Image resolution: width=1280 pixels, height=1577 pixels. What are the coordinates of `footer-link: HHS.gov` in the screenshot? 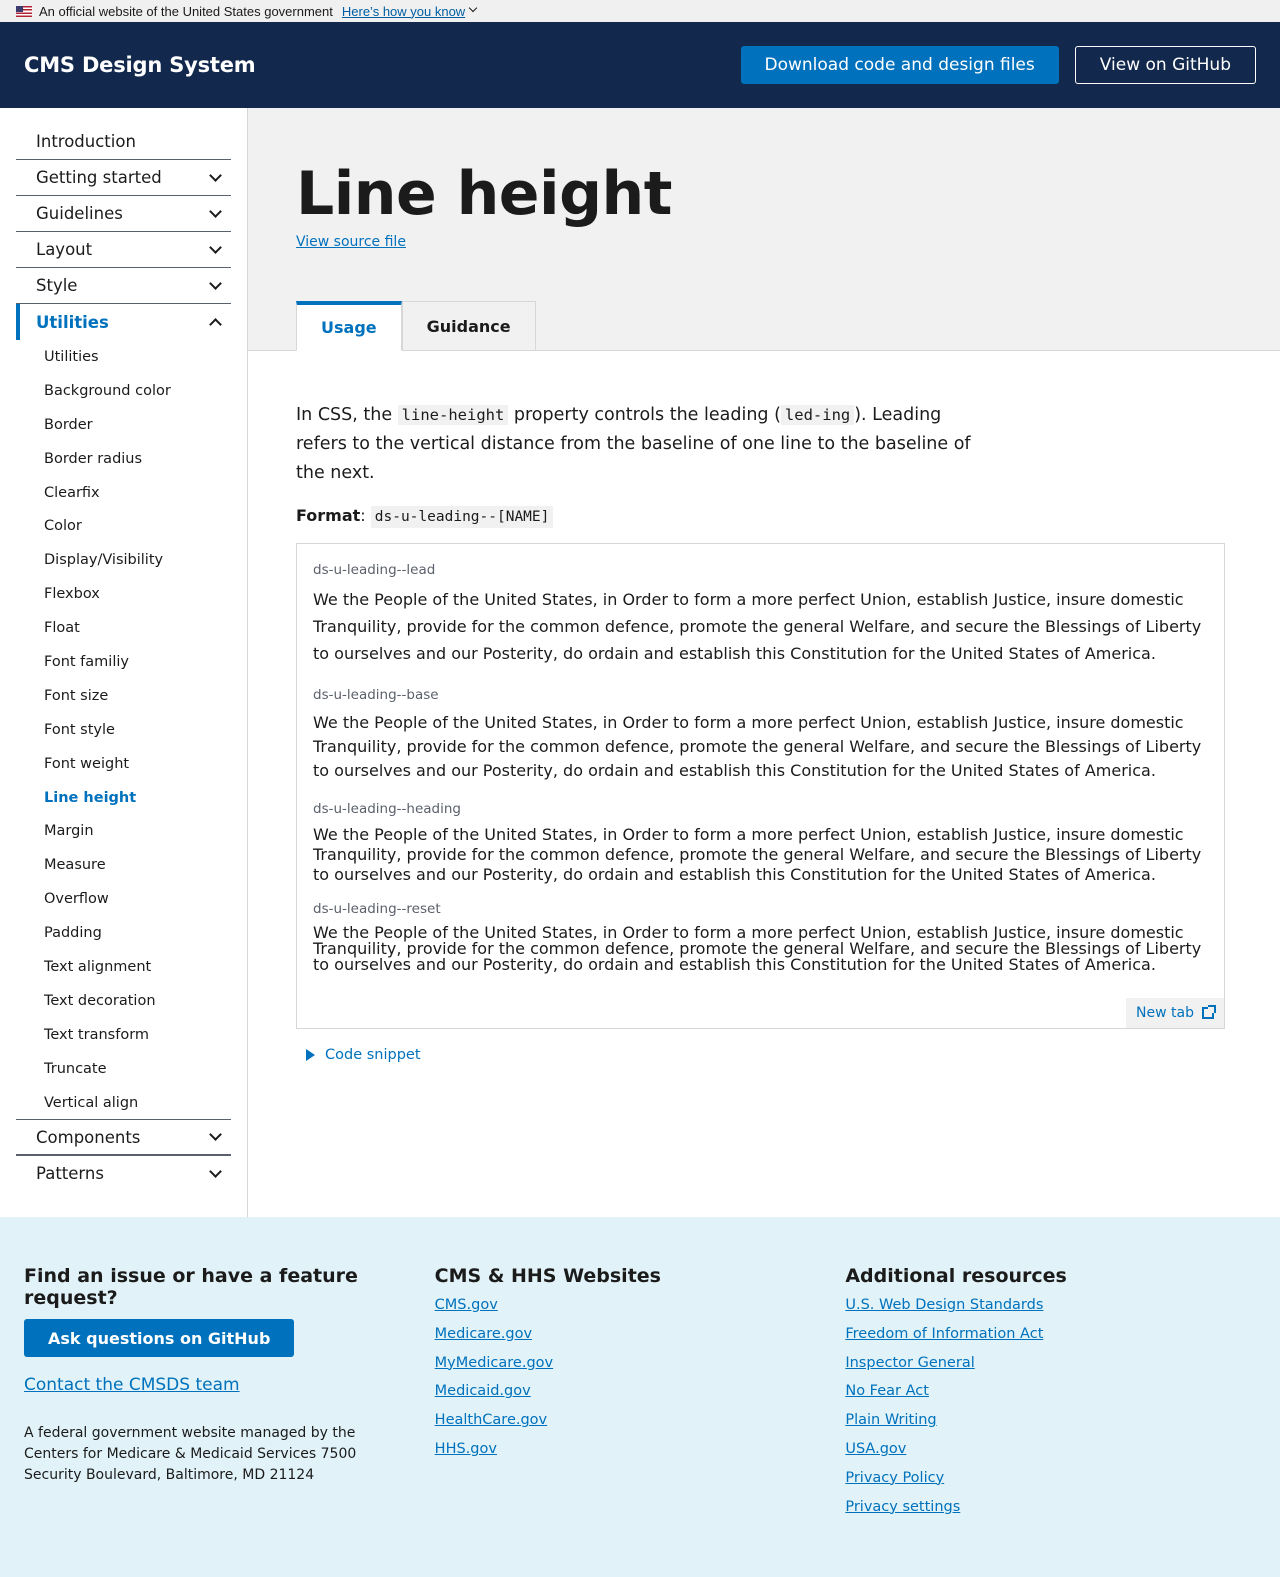 It's located at (466, 1449).